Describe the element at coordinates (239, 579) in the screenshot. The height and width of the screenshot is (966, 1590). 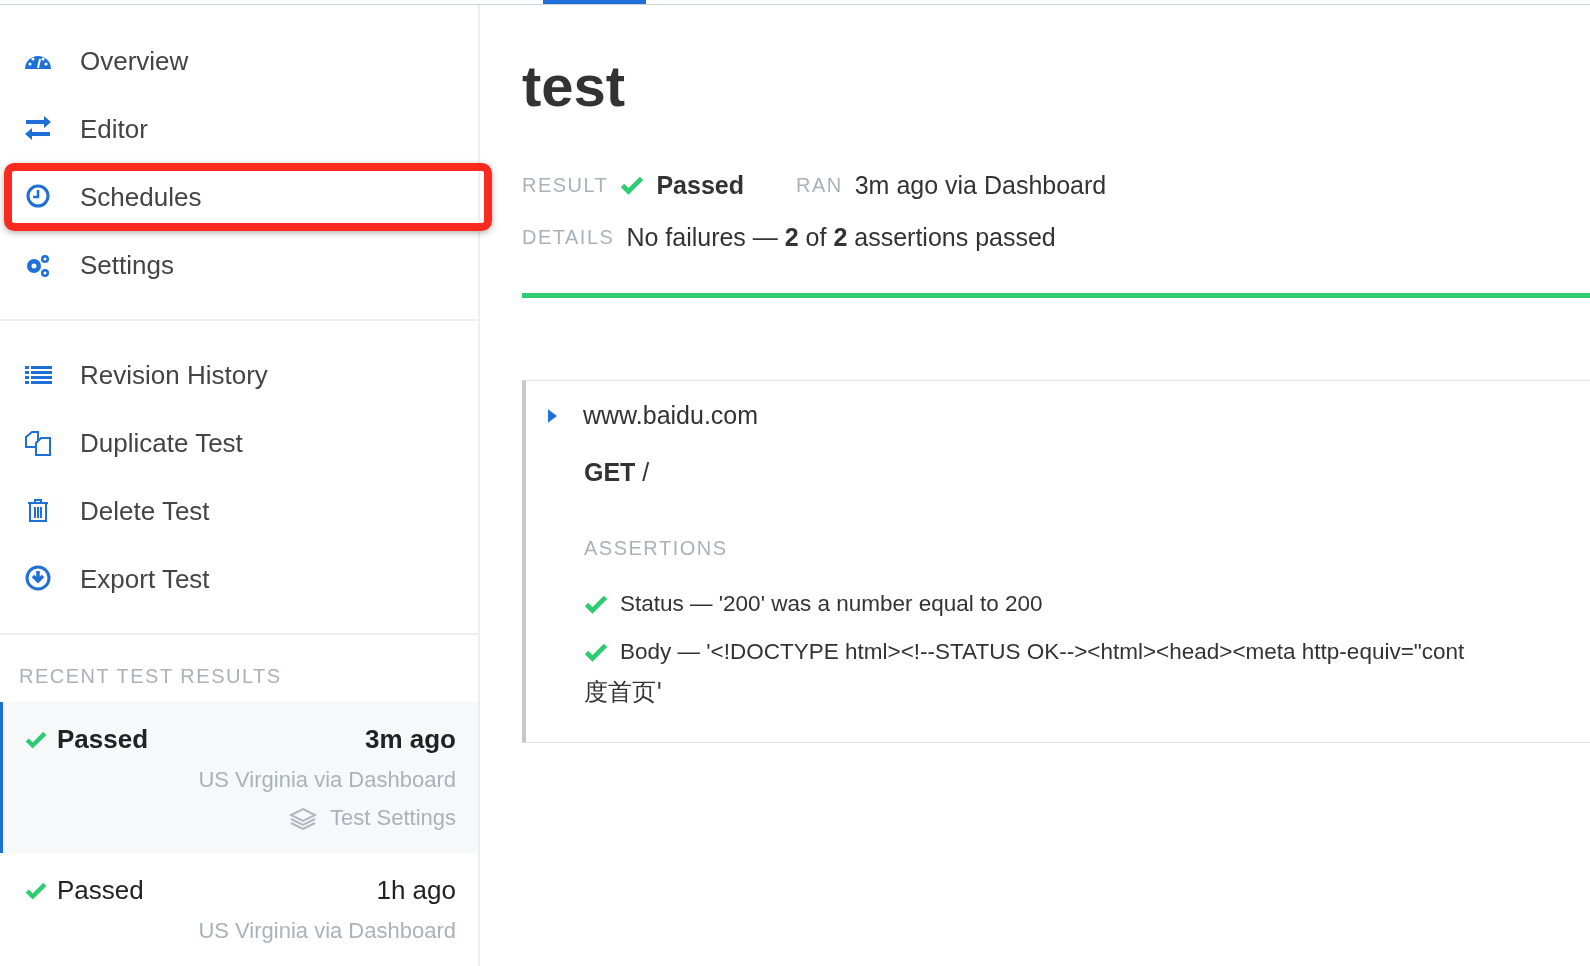
I see `action-item: Export Test` at that location.